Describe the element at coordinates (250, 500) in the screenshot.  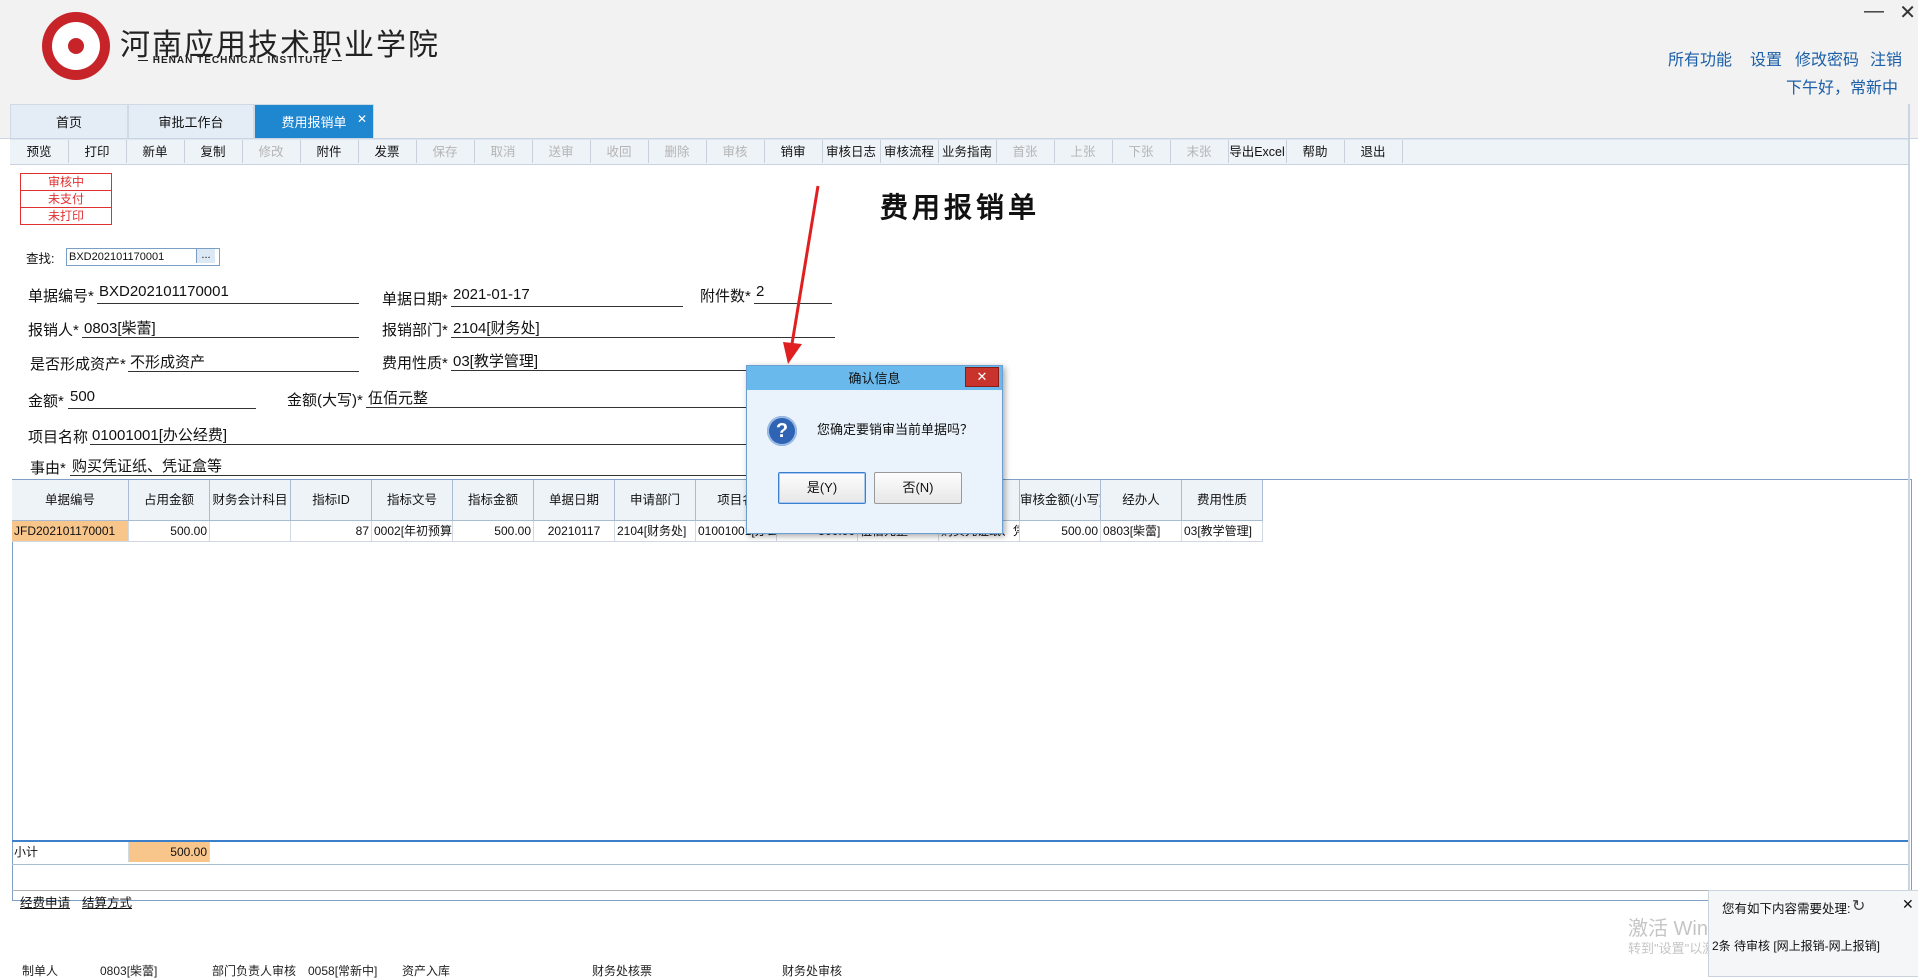
I see `grid-header-2: 财务会计科目` at that location.